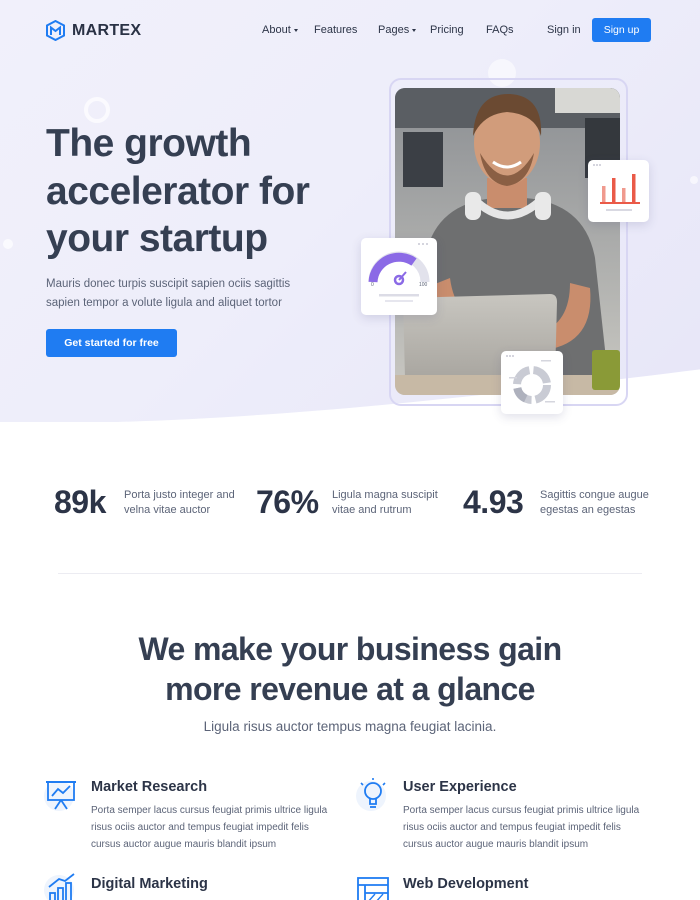 This screenshot has height=900, width=700. What do you see at coordinates (423, 285) in the screenshot?
I see `gauge-max-label: 100` at bounding box center [423, 285].